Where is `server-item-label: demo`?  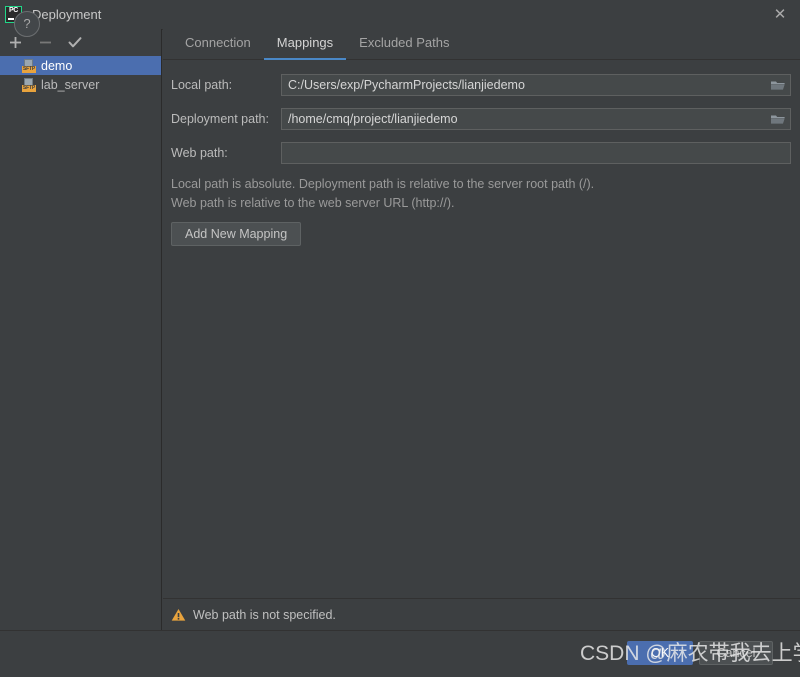 server-item-label: demo is located at coordinates (57, 65).